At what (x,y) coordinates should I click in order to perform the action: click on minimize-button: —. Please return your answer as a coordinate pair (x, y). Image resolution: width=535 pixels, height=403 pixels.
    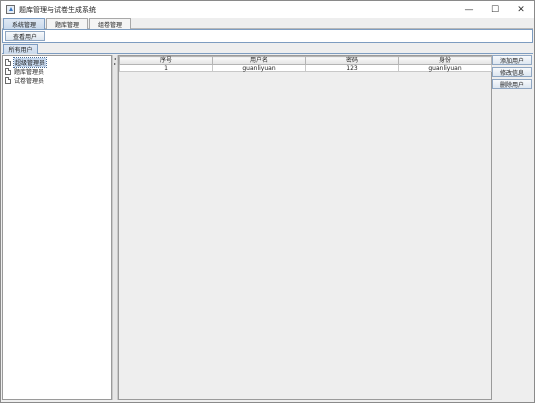
    Looking at the image, I should click on (469, 9).